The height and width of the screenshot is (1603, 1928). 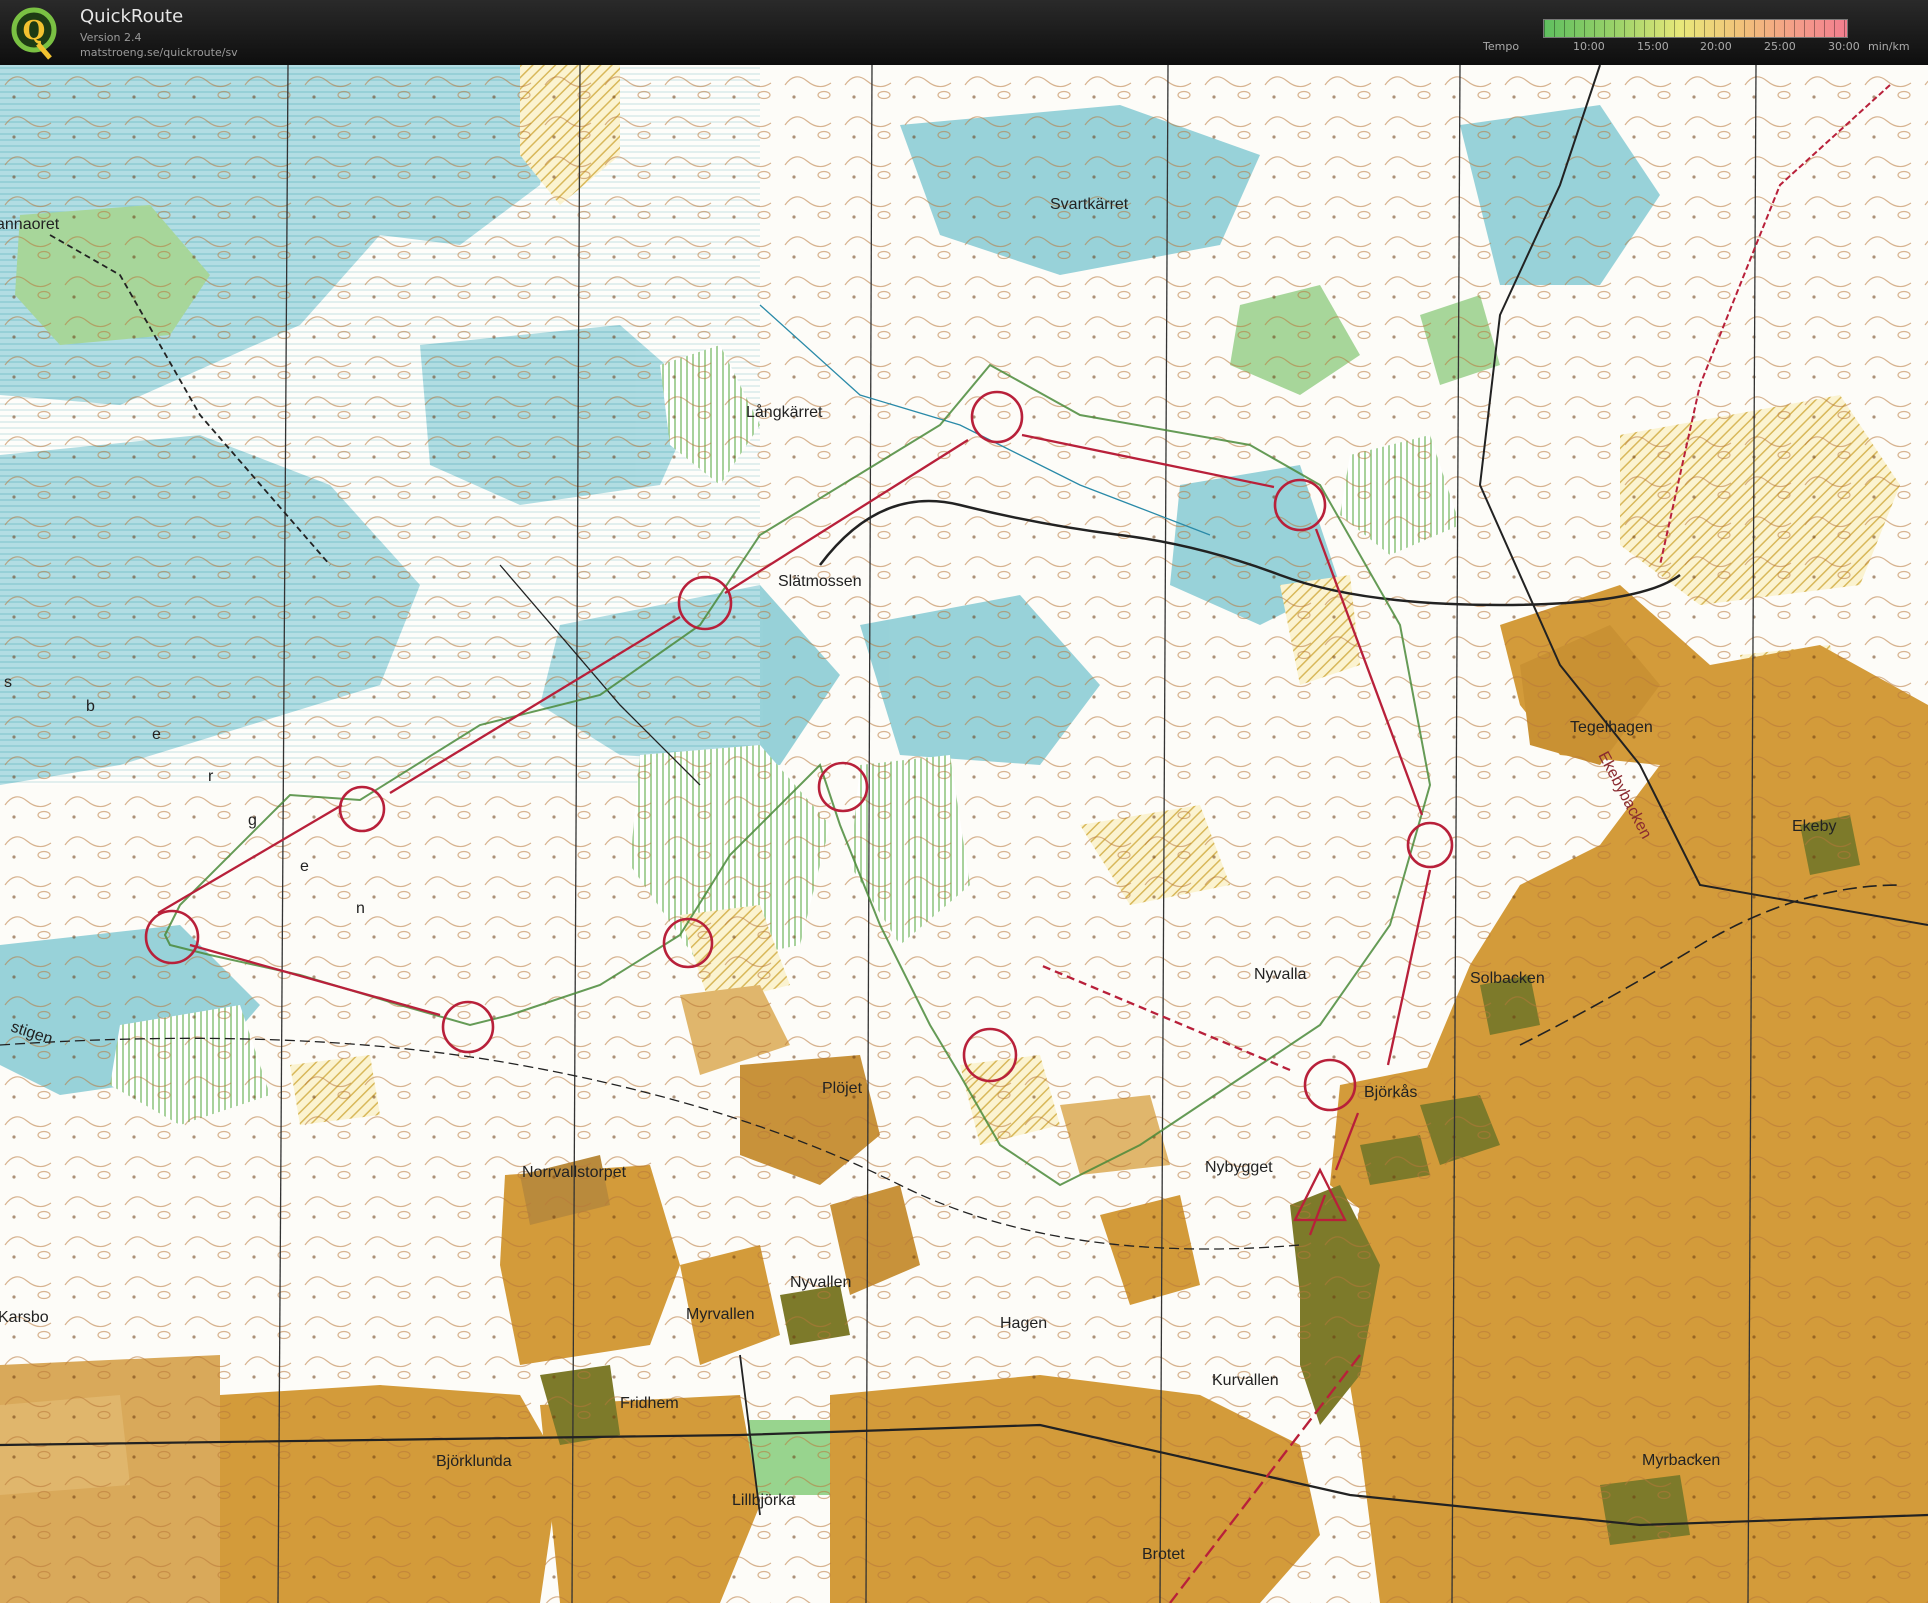 What do you see at coordinates (784, 412) in the screenshot?
I see `label-langkarret: Långkärret` at bounding box center [784, 412].